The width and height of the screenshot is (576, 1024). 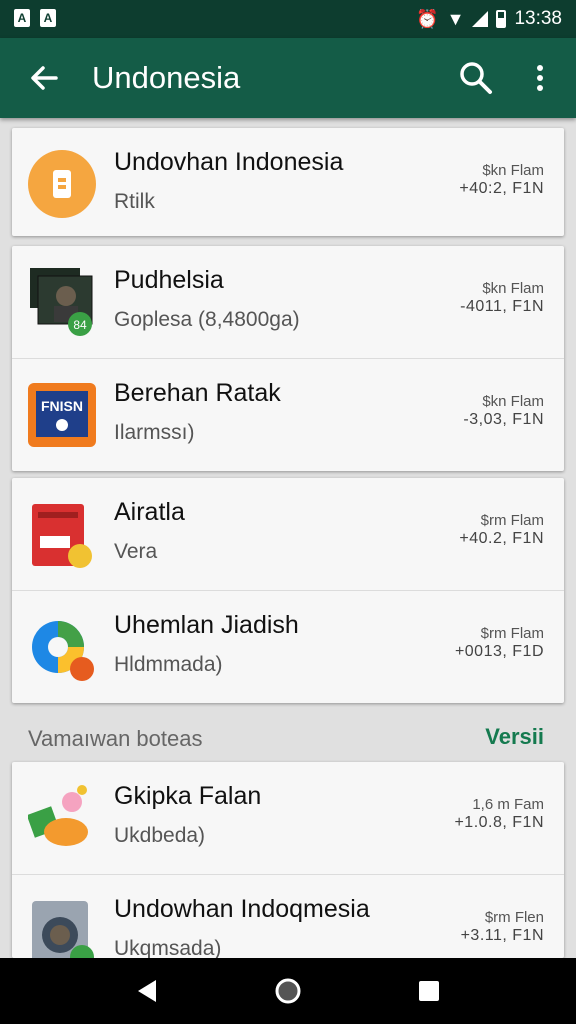 What do you see at coordinates (508, 804) in the screenshot?
I see `item-size: 1,6 m Fam` at bounding box center [508, 804].